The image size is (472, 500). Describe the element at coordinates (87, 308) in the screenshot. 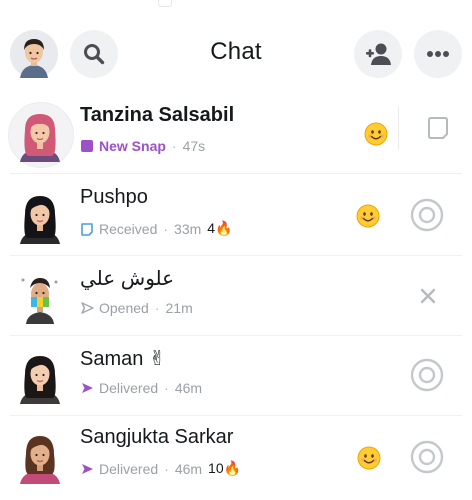

I see `opened-icon` at that location.